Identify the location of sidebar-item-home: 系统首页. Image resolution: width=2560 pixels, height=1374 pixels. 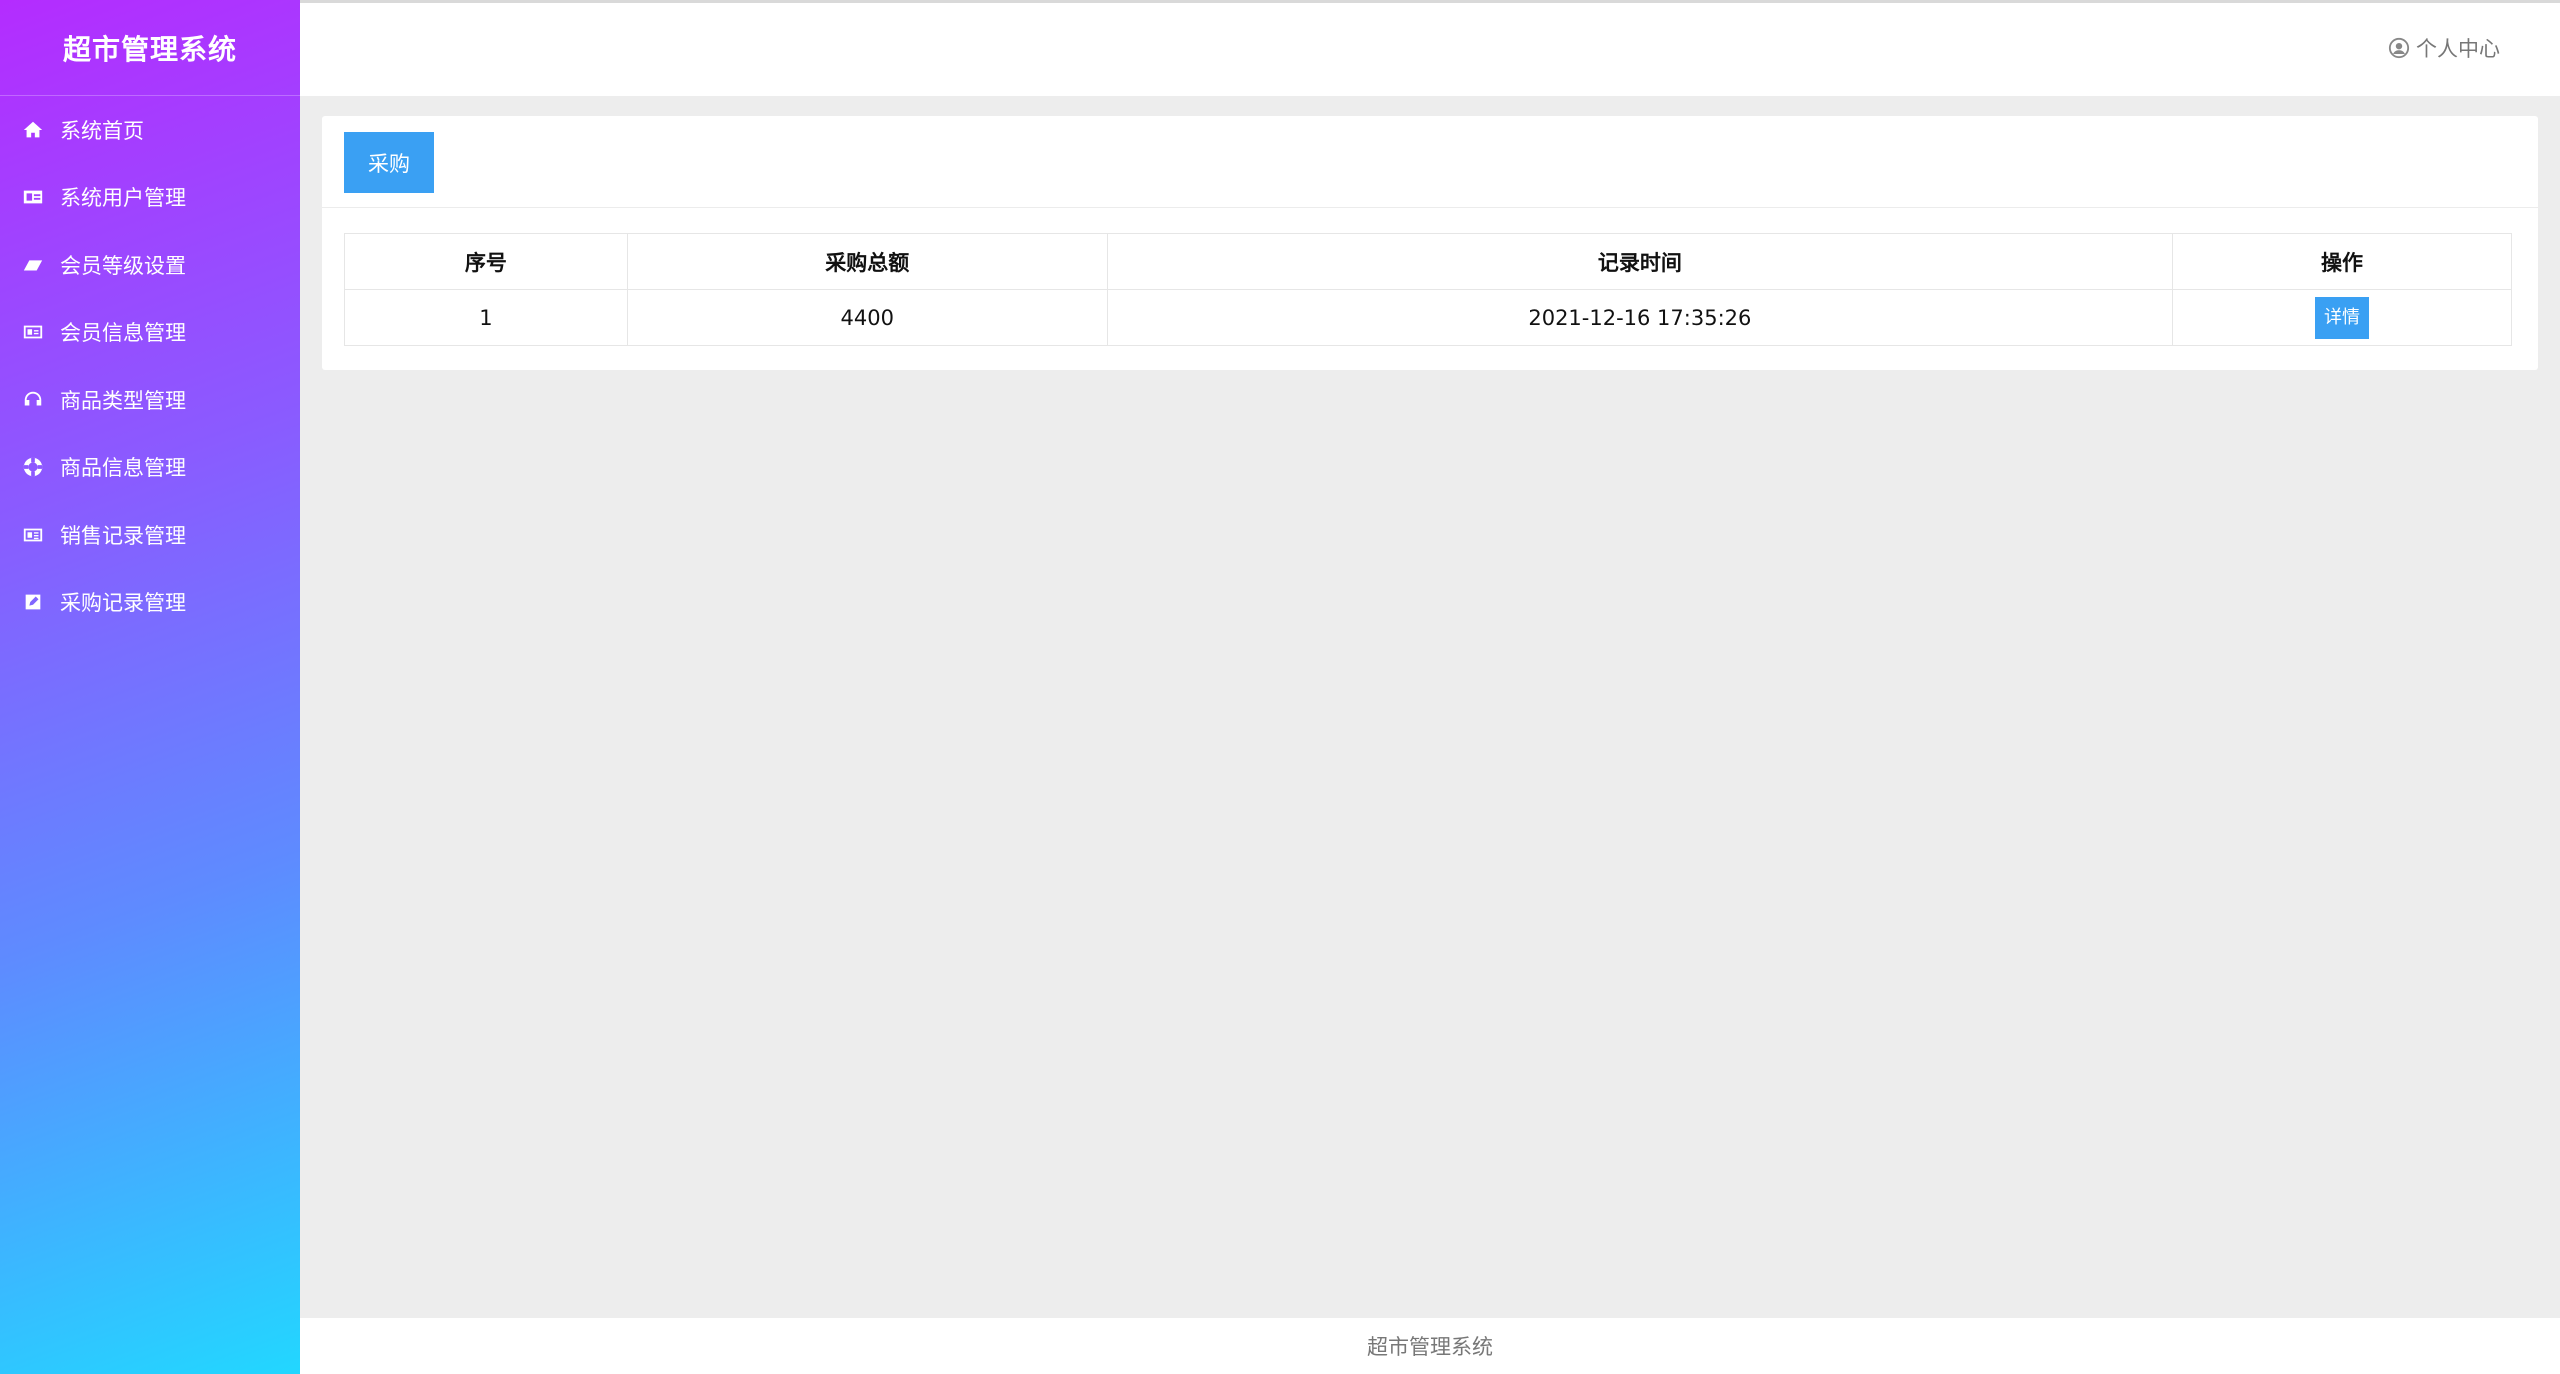
(150, 130).